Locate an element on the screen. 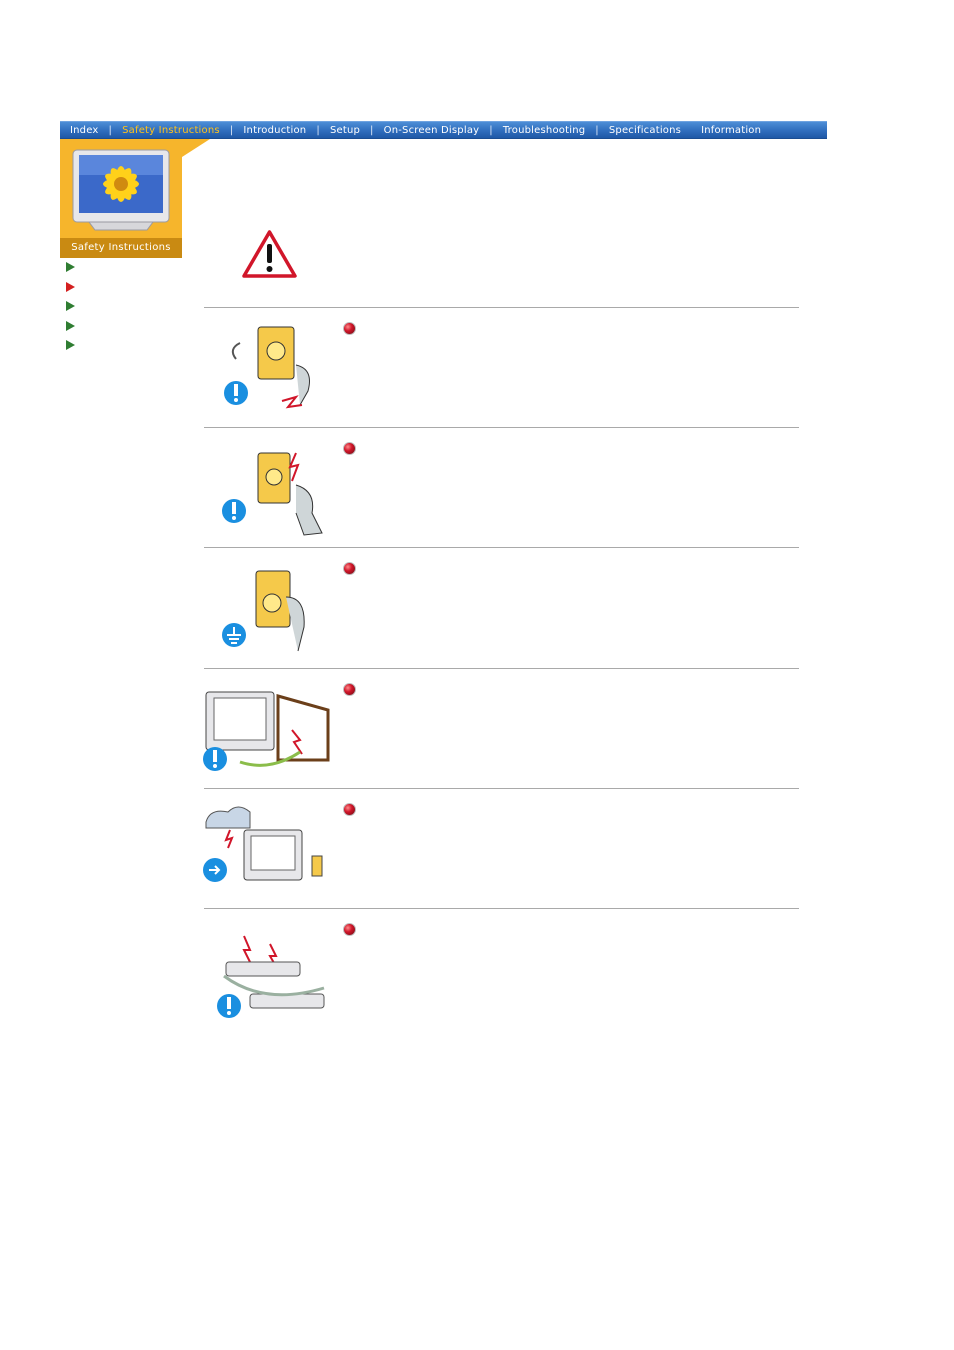  nav-troubleshooting: Troubleshooting is located at coordinates (544, 130).